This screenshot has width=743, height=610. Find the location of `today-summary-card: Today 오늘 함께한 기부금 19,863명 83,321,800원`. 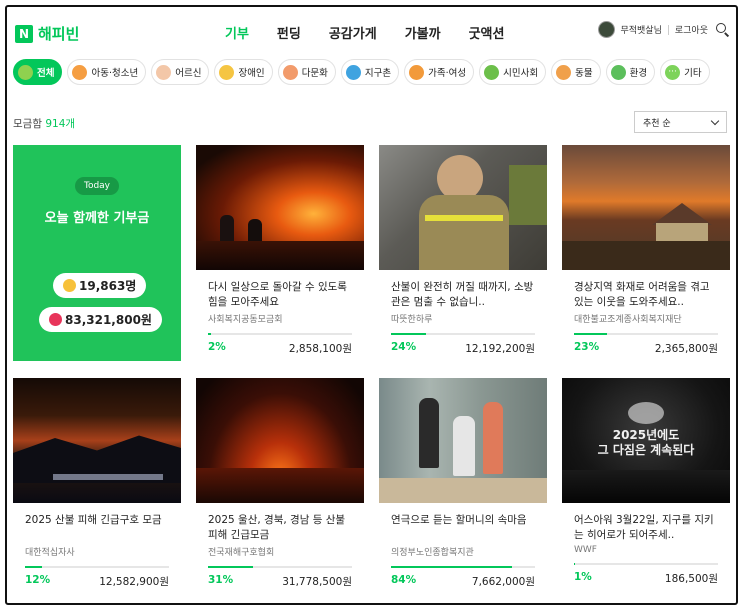

today-summary-card: Today 오늘 함께한 기부금 19,863명 83,321,800원 is located at coordinates (97, 253).